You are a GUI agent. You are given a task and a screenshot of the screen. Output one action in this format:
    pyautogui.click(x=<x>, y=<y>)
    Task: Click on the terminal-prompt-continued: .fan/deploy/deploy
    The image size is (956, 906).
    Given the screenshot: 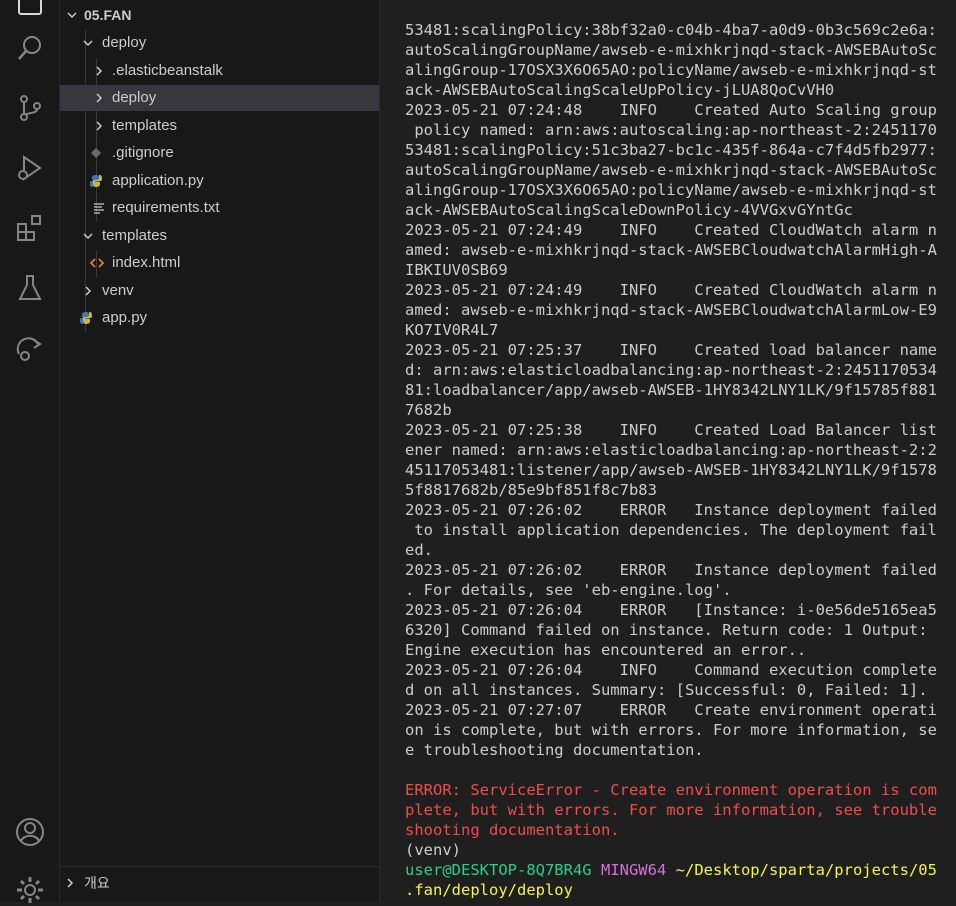 What is the action you would take?
    pyautogui.click(x=671, y=890)
    